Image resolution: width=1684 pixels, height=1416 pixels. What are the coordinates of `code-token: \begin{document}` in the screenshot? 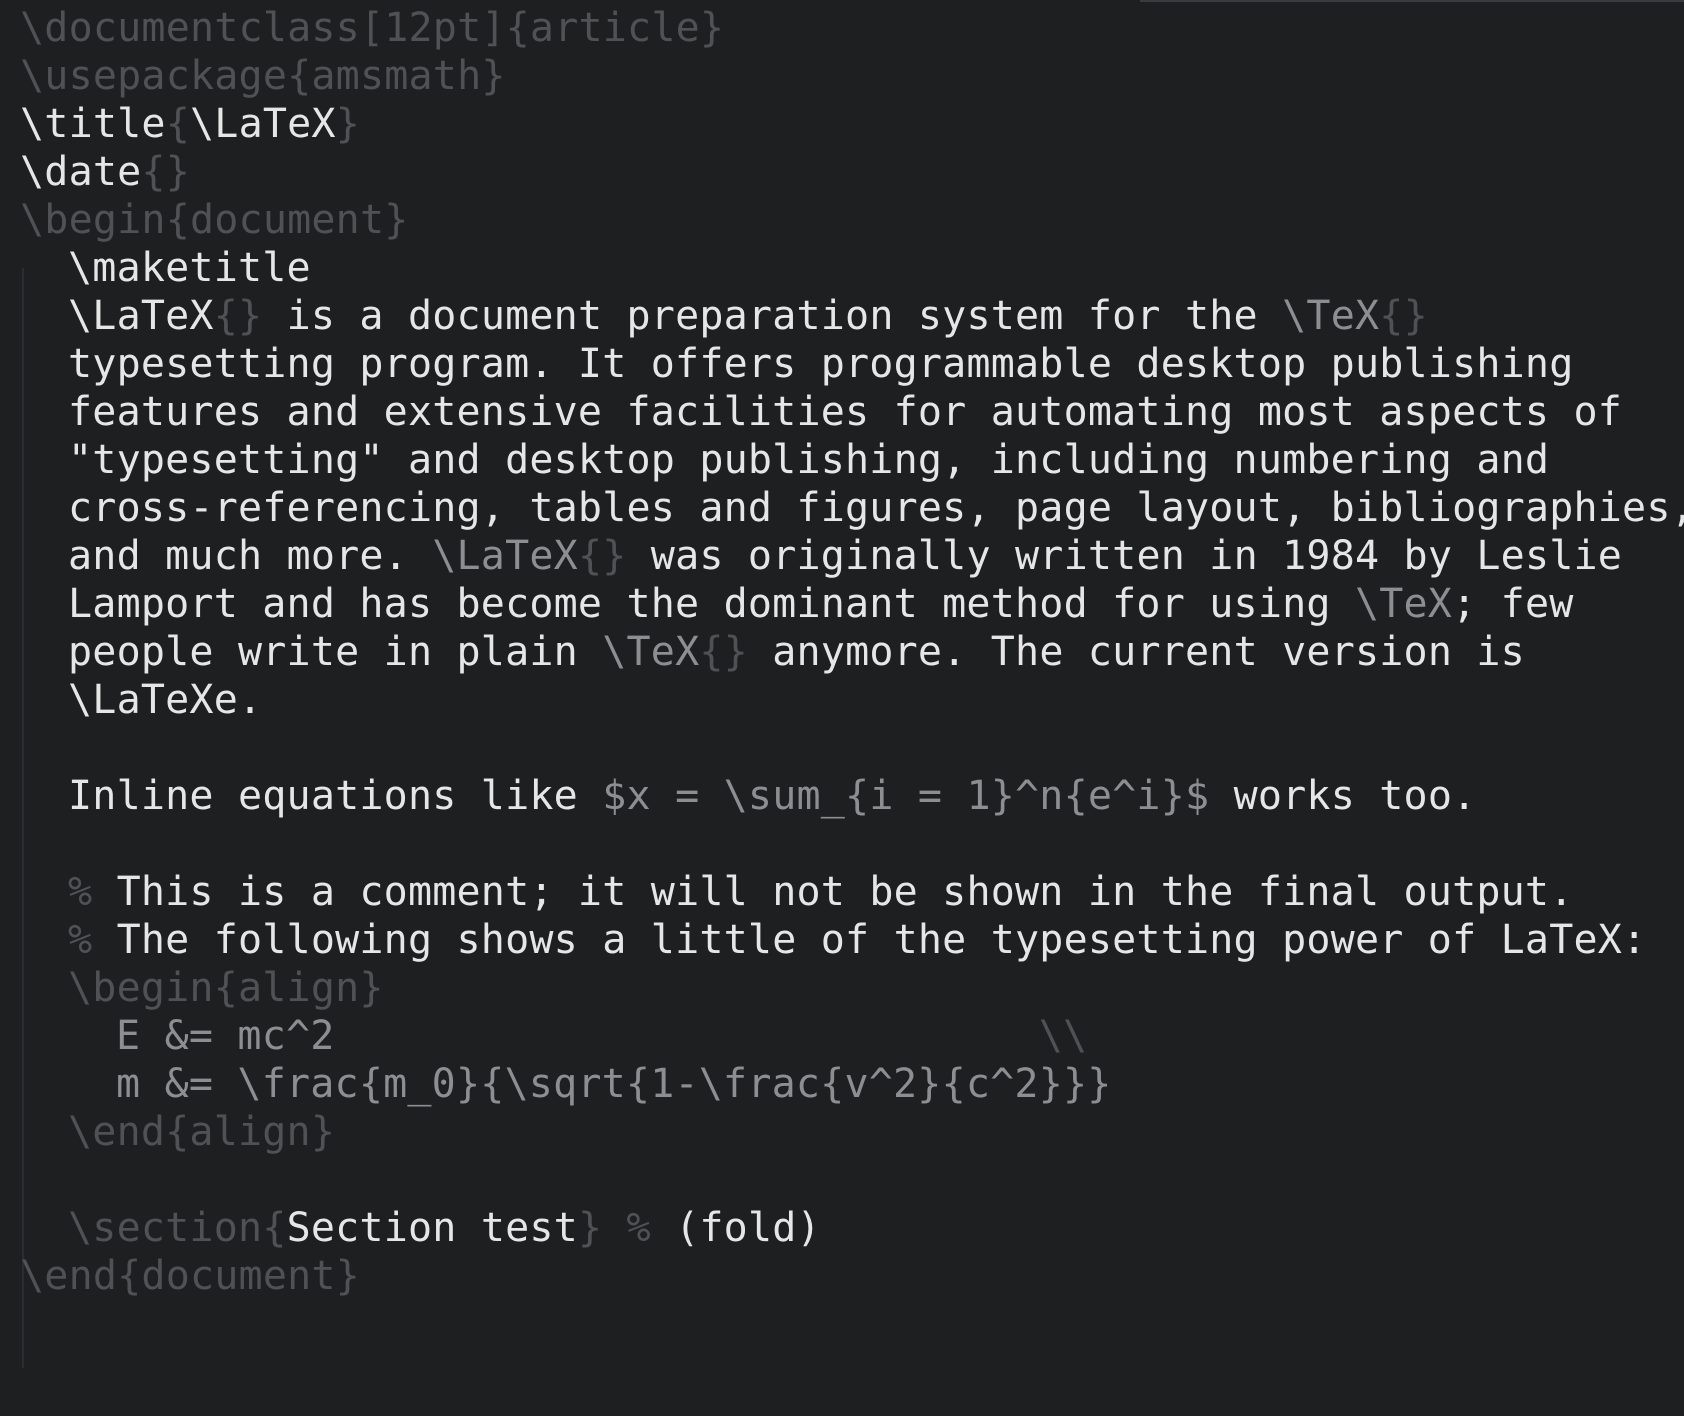 It's located at (214, 220).